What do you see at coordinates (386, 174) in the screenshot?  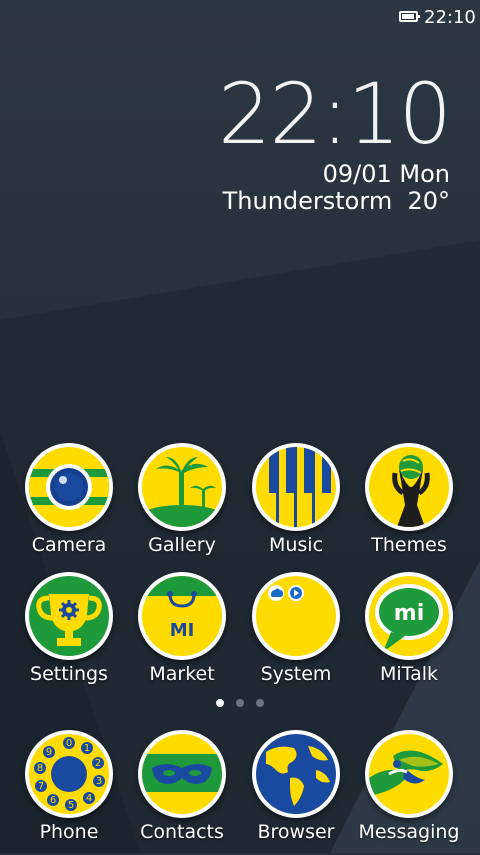 I see `clock-date: 09/01 Mon` at bounding box center [386, 174].